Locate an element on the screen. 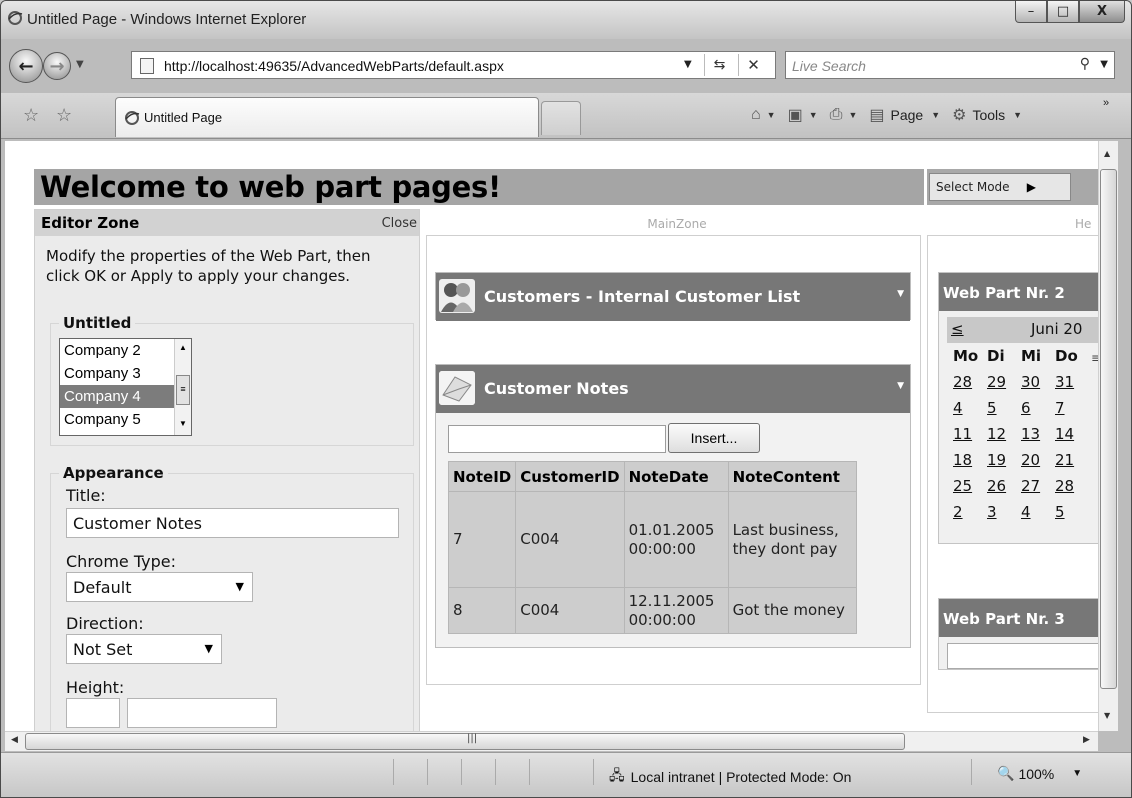 This screenshot has width=1132, height=798. height-field is located at coordinates (93, 713).